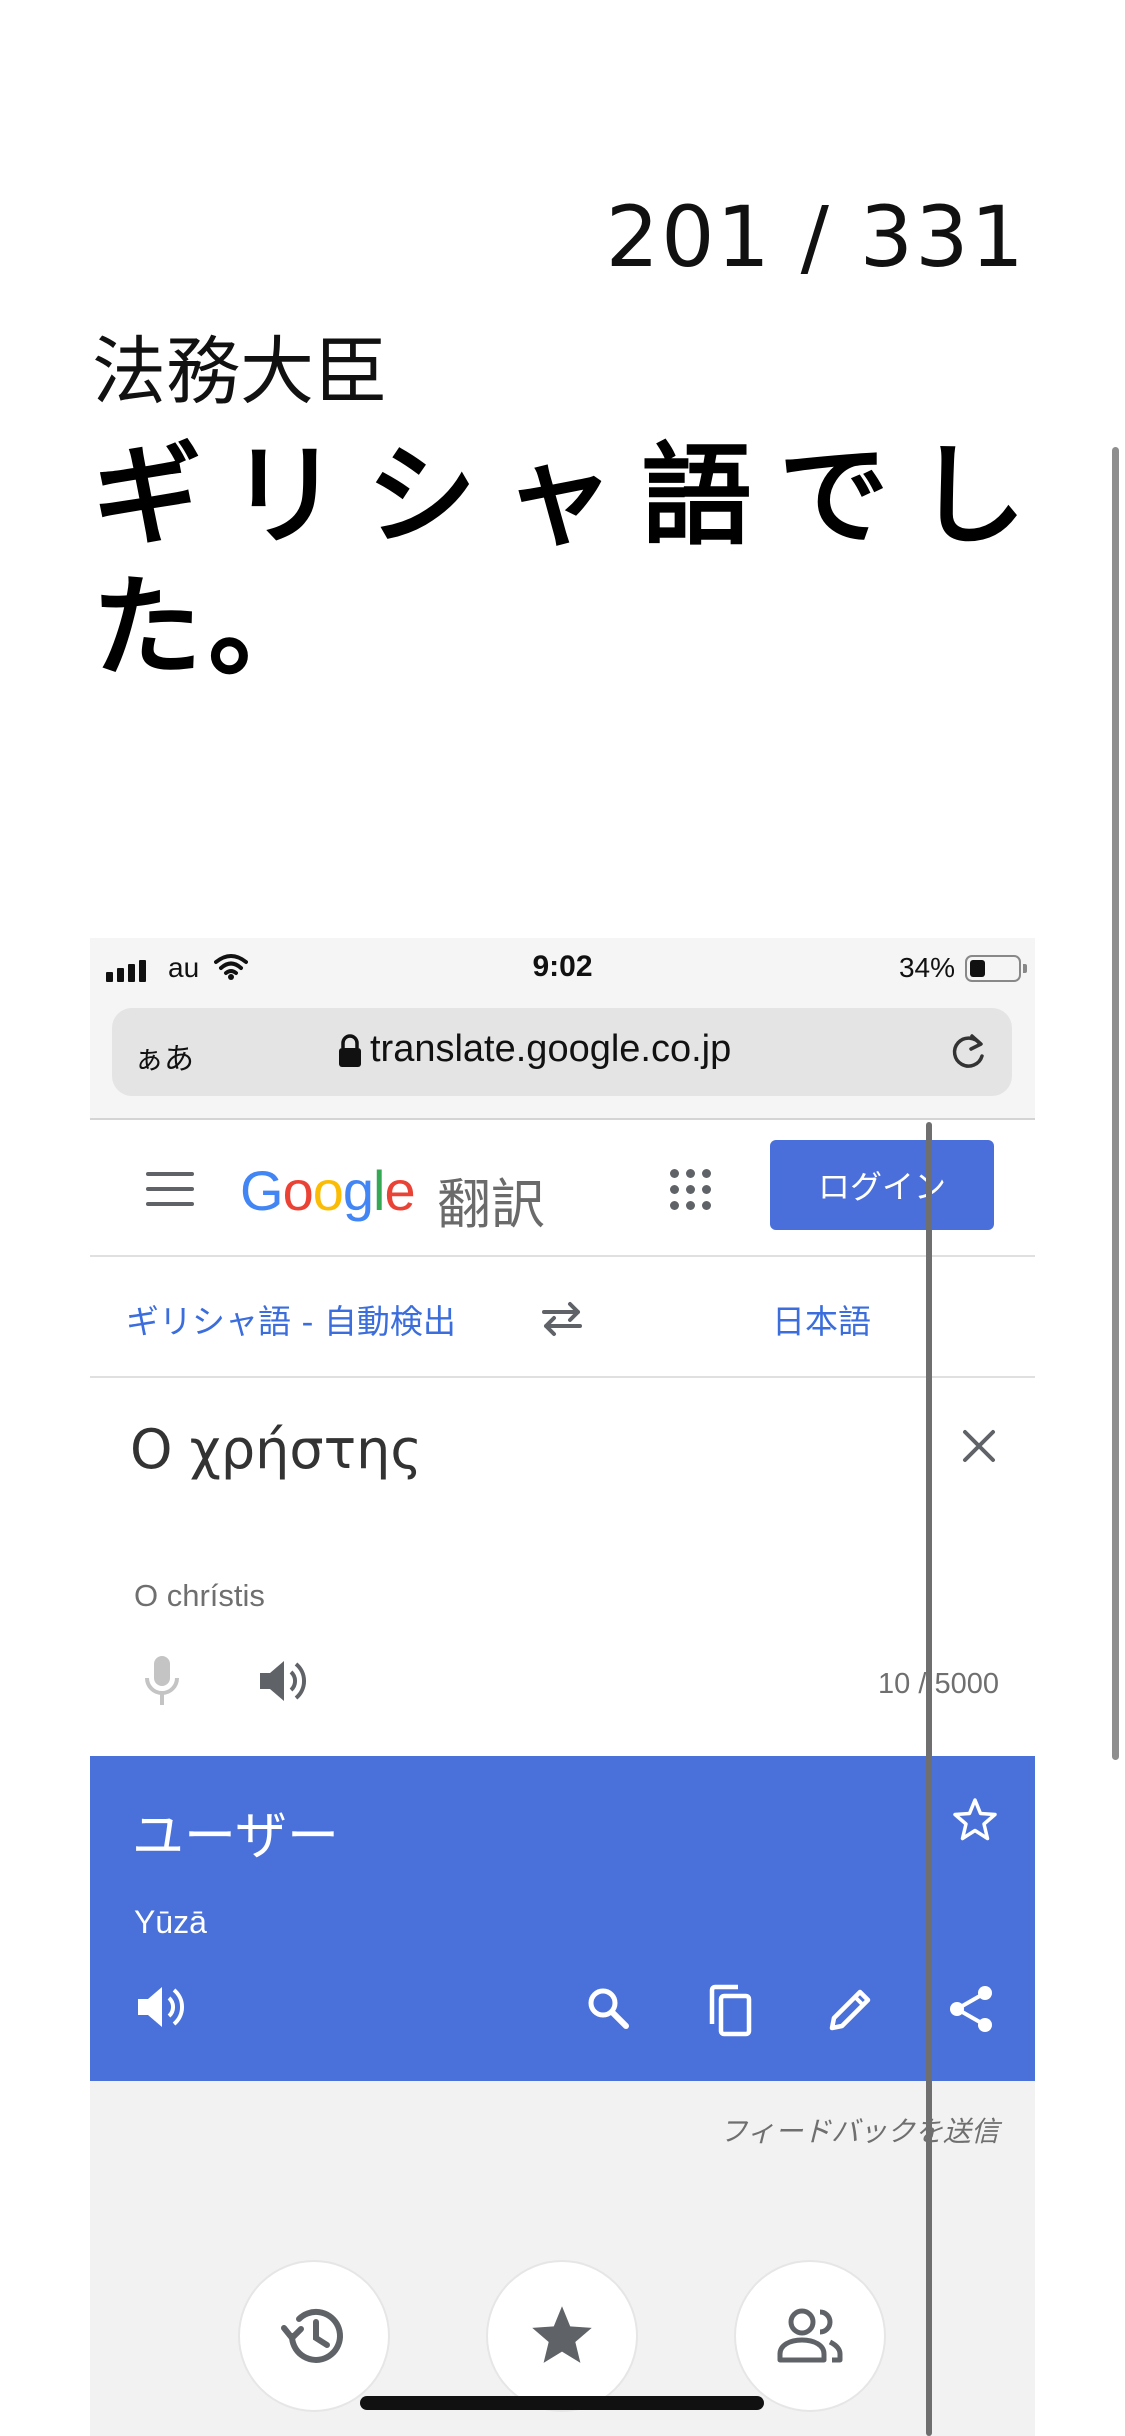 This screenshot has width=1125, height=2436. What do you see at coordinates (550, 1049) in the screenshot?
I see `url-text: translate.google.co.jp` at bounding box center [550, 1049].